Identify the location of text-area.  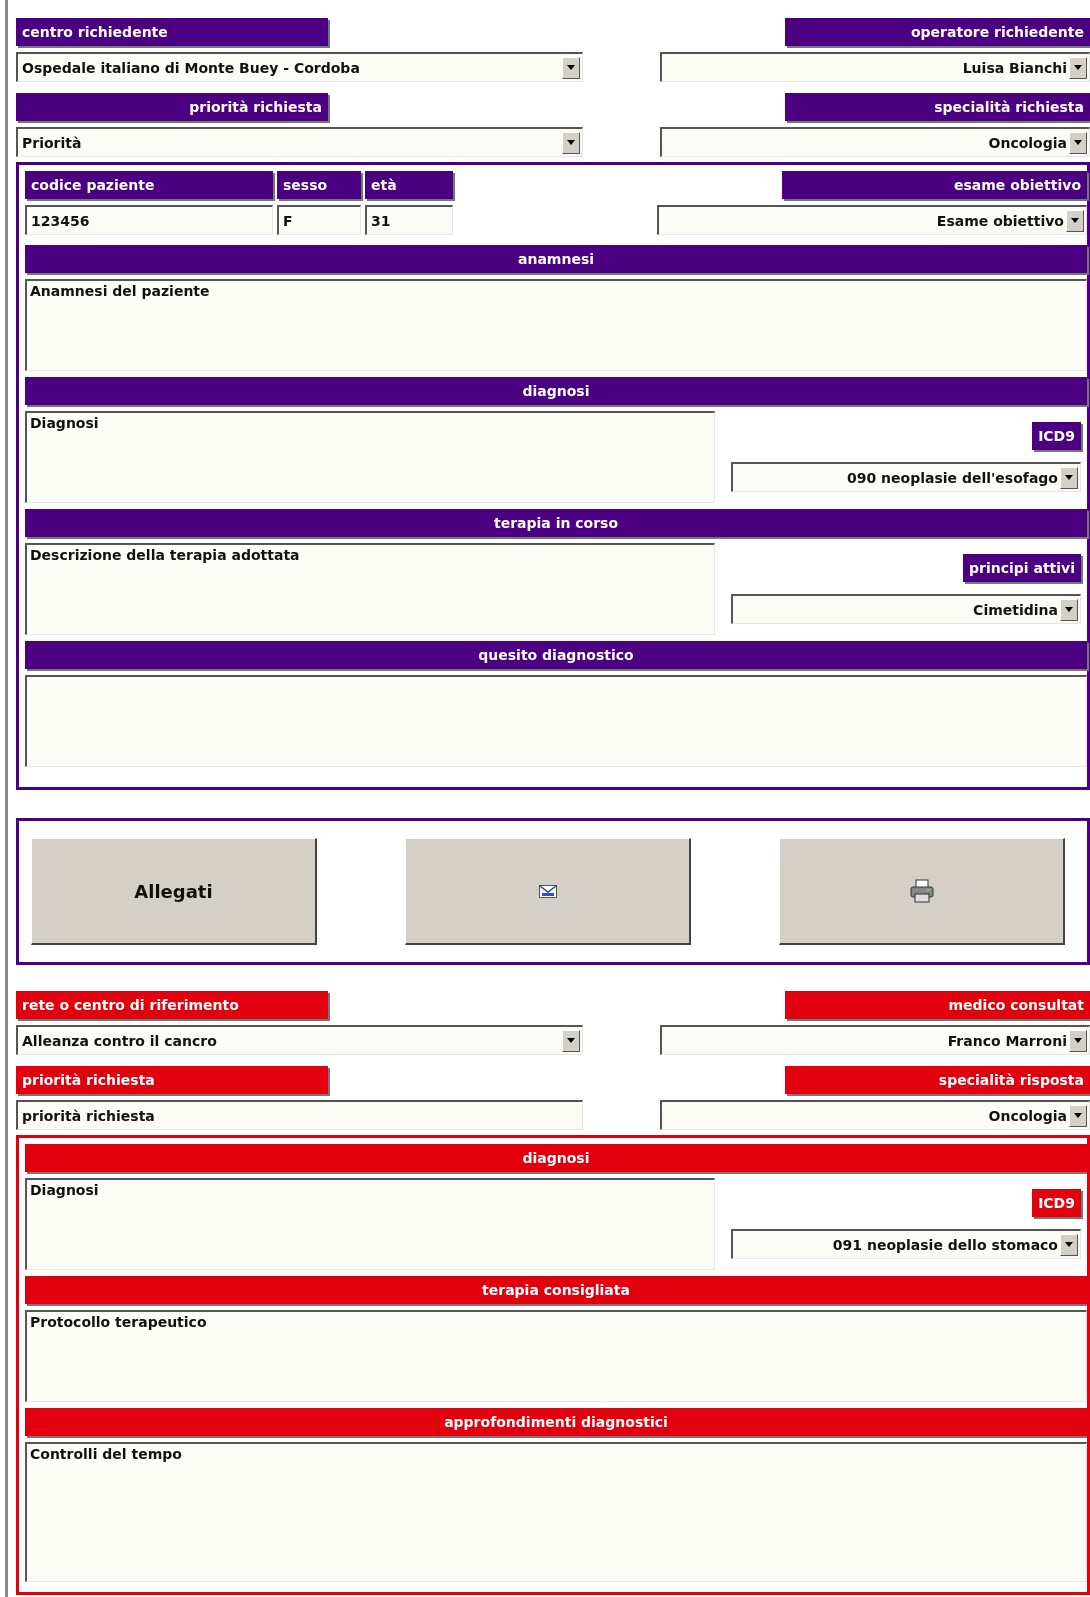
(556, 721).